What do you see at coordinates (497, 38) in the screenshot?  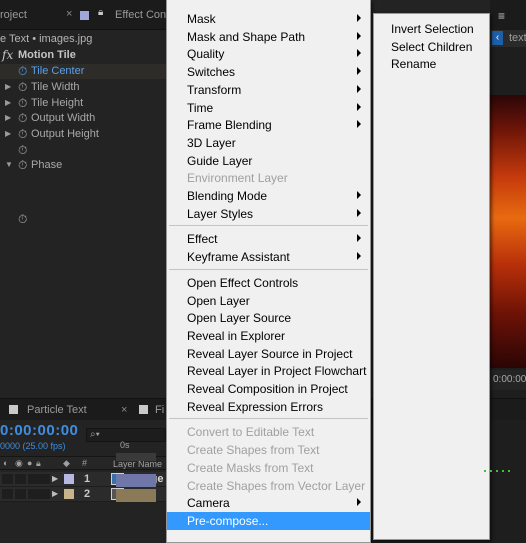 I see `back-arrow-icon: ‹` at bounding box center [497, 38].